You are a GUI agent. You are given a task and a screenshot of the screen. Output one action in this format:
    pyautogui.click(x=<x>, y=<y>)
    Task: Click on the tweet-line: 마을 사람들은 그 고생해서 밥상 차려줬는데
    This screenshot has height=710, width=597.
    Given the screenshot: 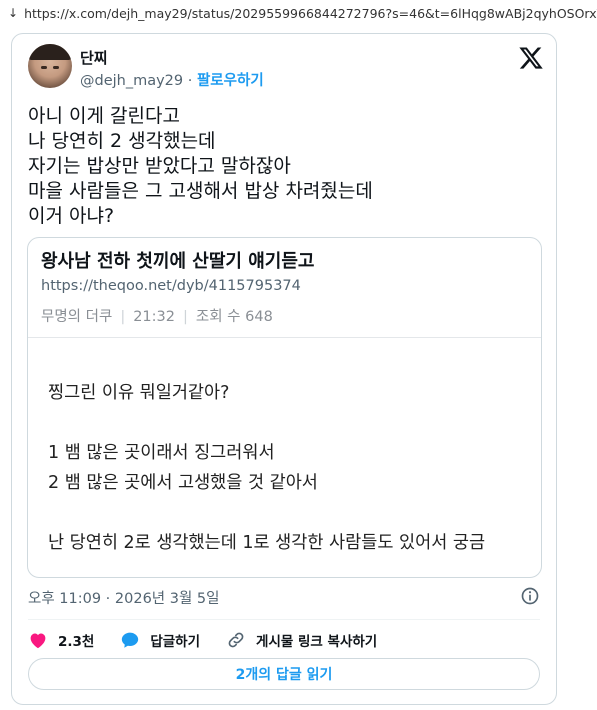 What is the action you would take?
    pyautogui.click(x=200, y=191)
    